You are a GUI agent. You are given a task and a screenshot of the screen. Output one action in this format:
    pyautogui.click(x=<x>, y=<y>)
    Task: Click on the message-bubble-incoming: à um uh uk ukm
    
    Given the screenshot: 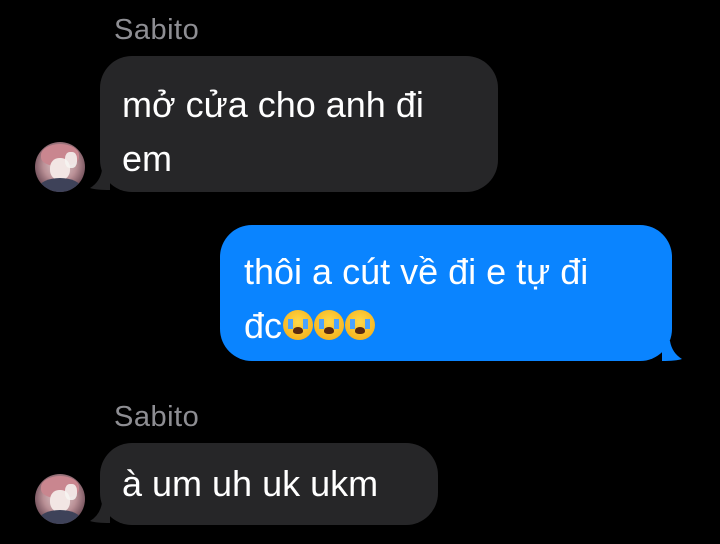 What is the action you would take?
    pyautogui.click(x=269, y=484)
    